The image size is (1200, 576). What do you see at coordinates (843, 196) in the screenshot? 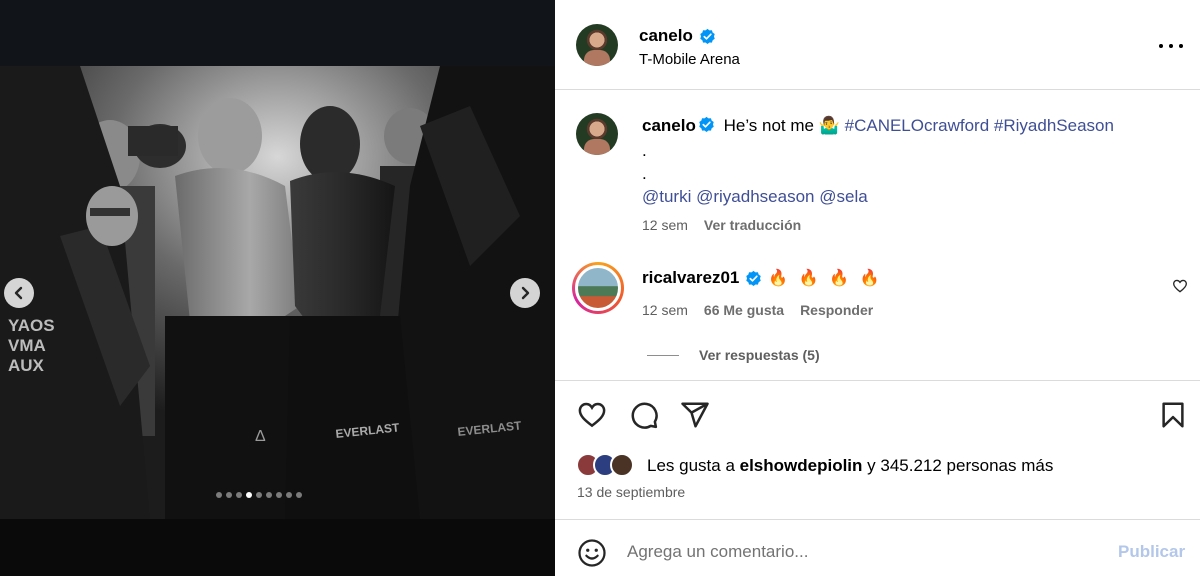
I see `mention-link: @sela` at bounding box center [843, 196].